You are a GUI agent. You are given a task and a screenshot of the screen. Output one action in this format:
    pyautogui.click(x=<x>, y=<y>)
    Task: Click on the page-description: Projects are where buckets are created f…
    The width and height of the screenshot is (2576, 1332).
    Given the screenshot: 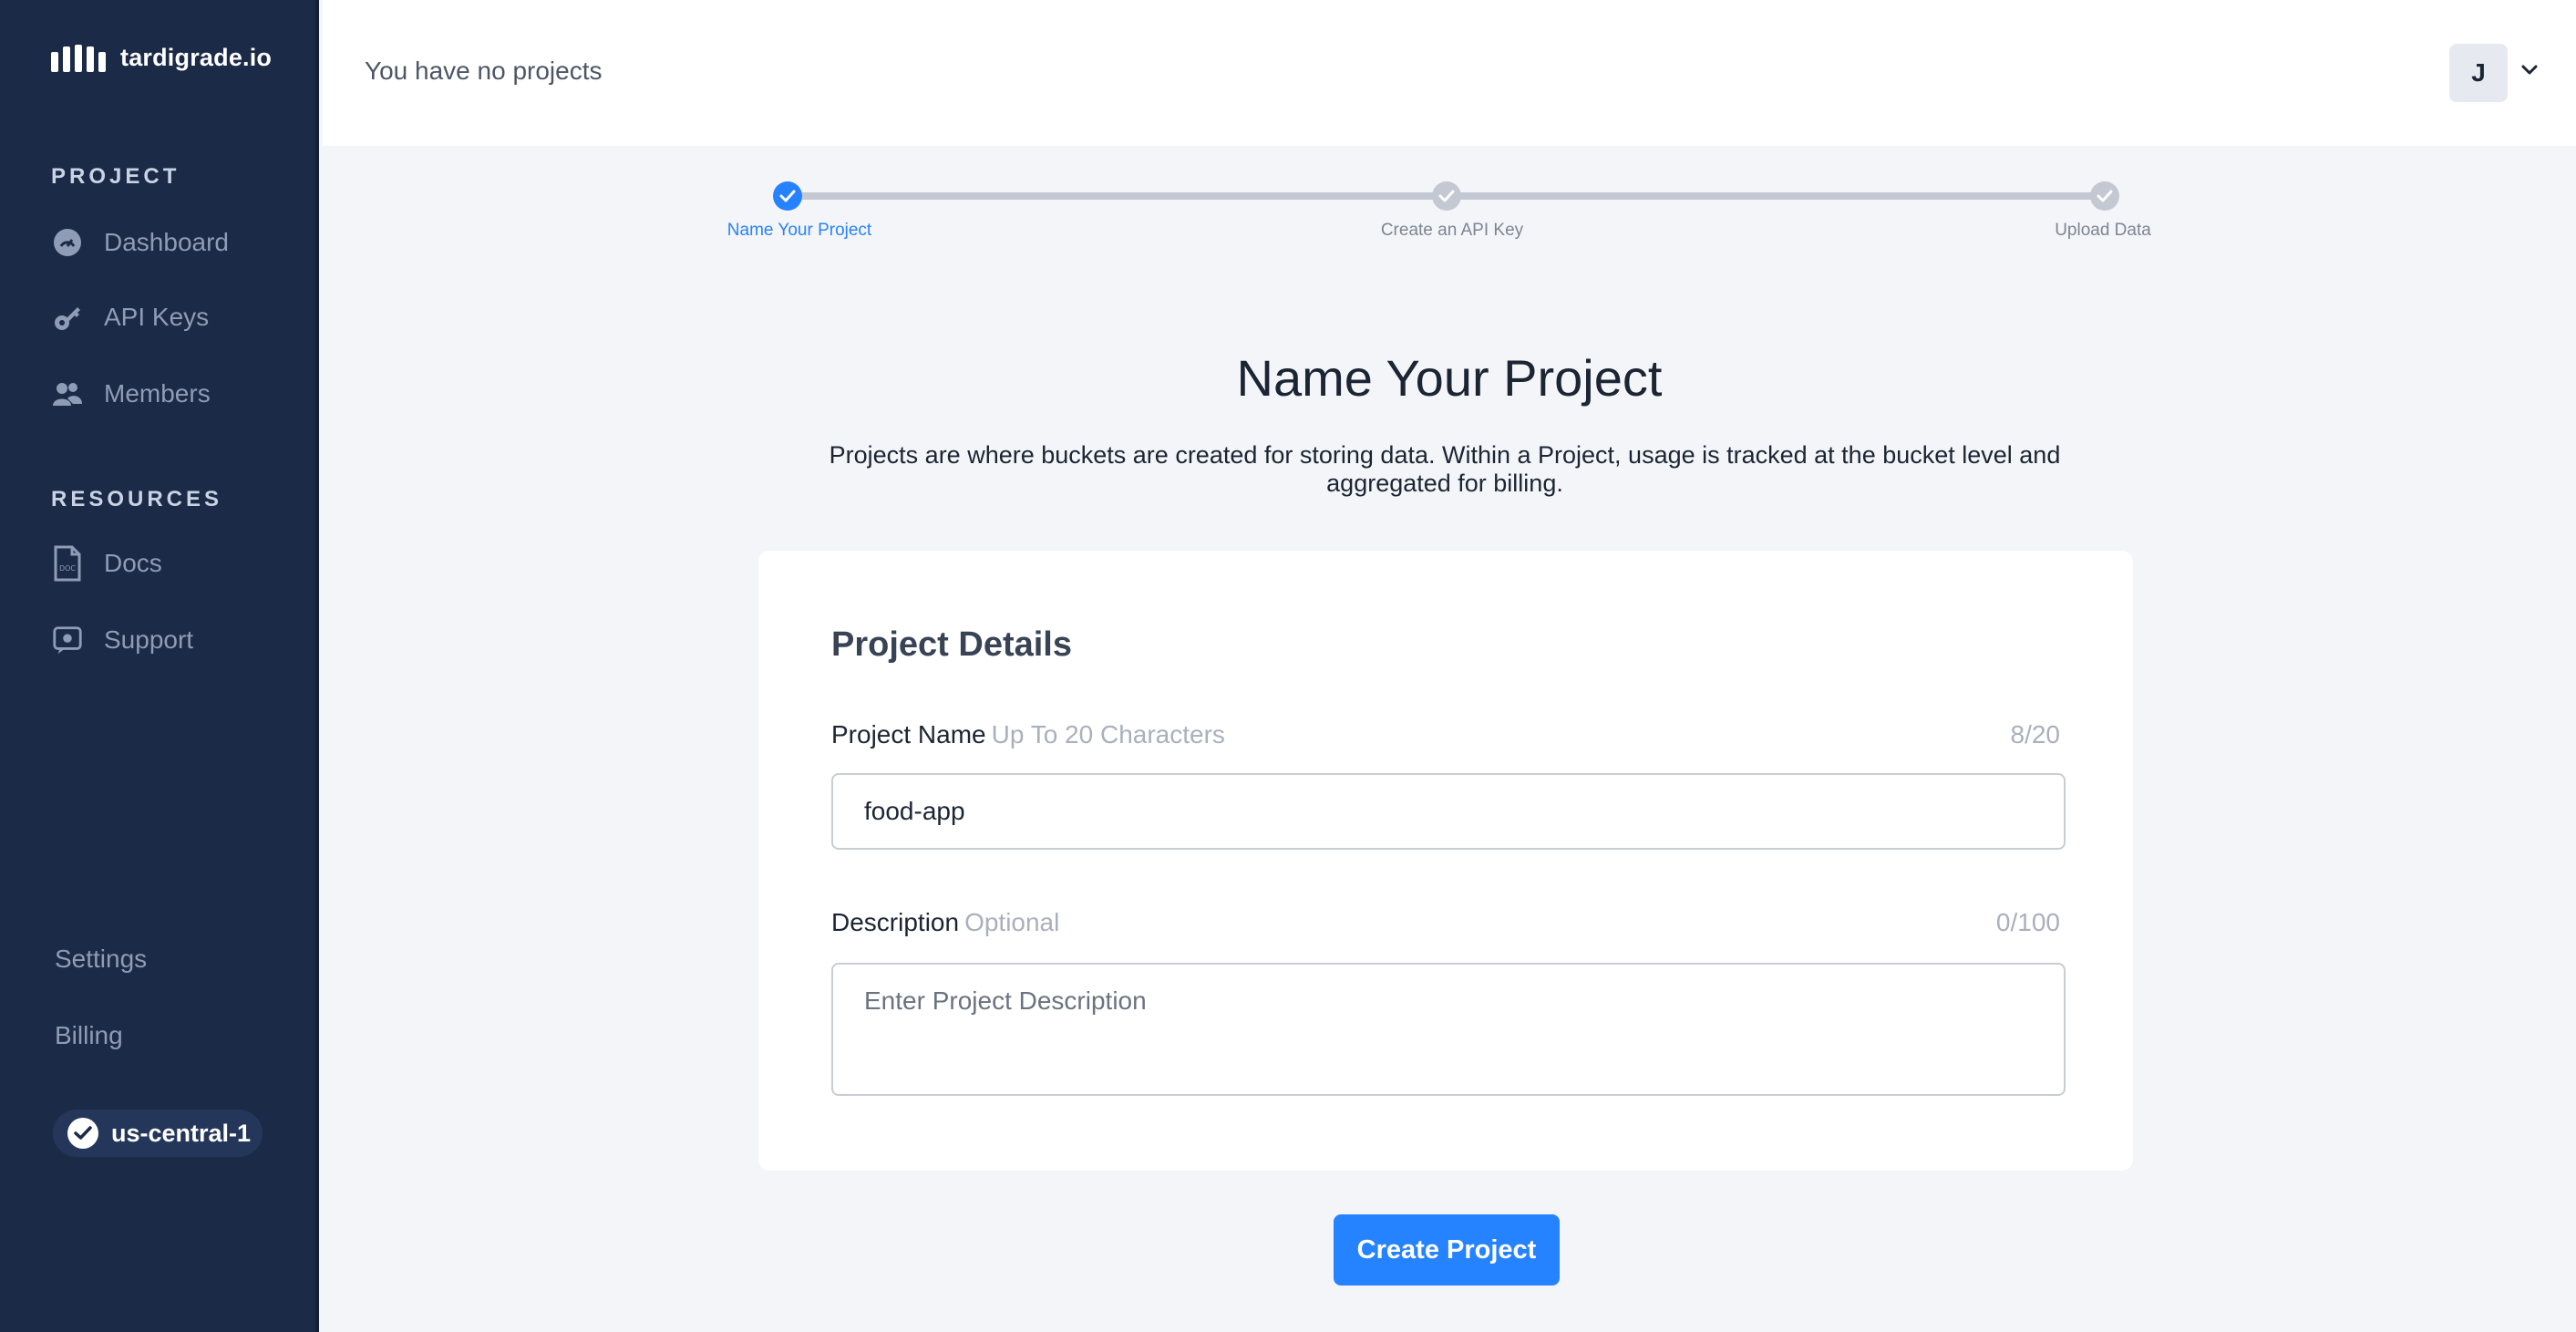 What is the action you would take?
    pyautogui.click(x=1445, y=469)
    